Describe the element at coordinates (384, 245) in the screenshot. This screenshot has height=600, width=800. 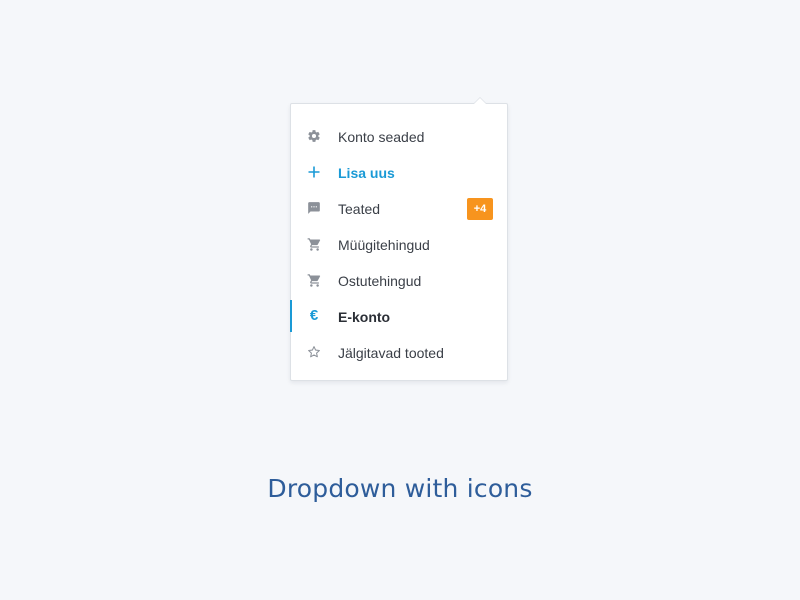
I see `menu-item-label: Müügitehingud` at that location.